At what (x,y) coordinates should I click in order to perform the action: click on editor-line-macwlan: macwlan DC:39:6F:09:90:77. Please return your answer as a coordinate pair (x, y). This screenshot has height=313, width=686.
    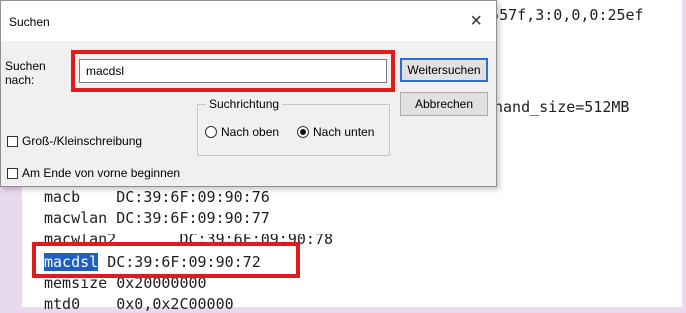
    Looking at the image, I should click on (157, 218).